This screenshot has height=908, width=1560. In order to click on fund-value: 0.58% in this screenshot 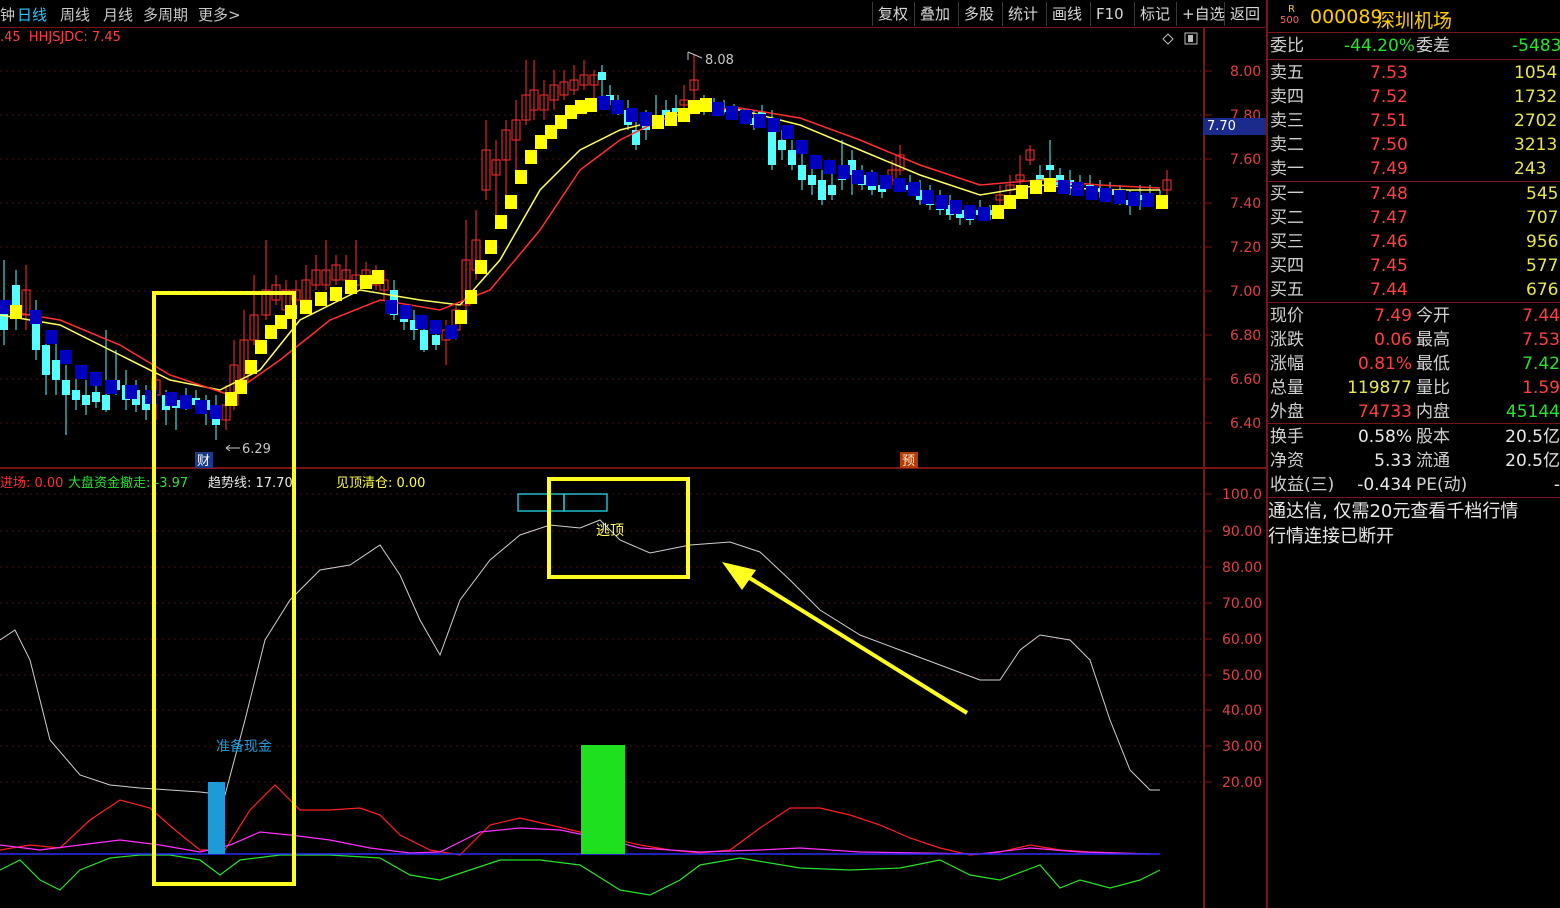, I will do `click(1384, 437)`.